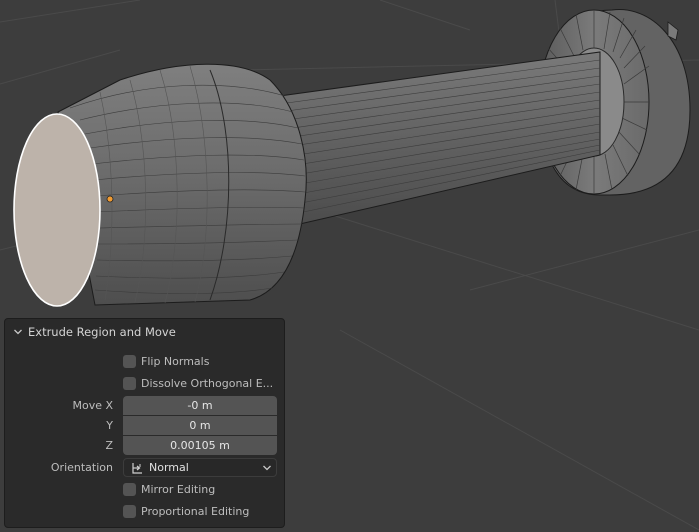 This screenshot has width=699, height=532. I want to click on panel-header: Extrude Region and Move, so click(144, 332).